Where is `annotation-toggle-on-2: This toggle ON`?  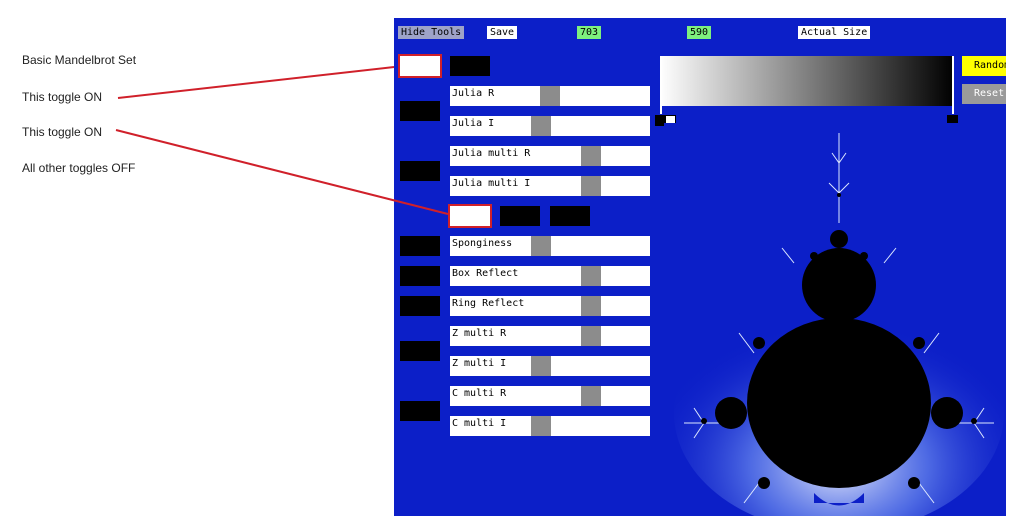
annotation-toggle-on-2: This toggle ON is located at coordinates (62, 132).